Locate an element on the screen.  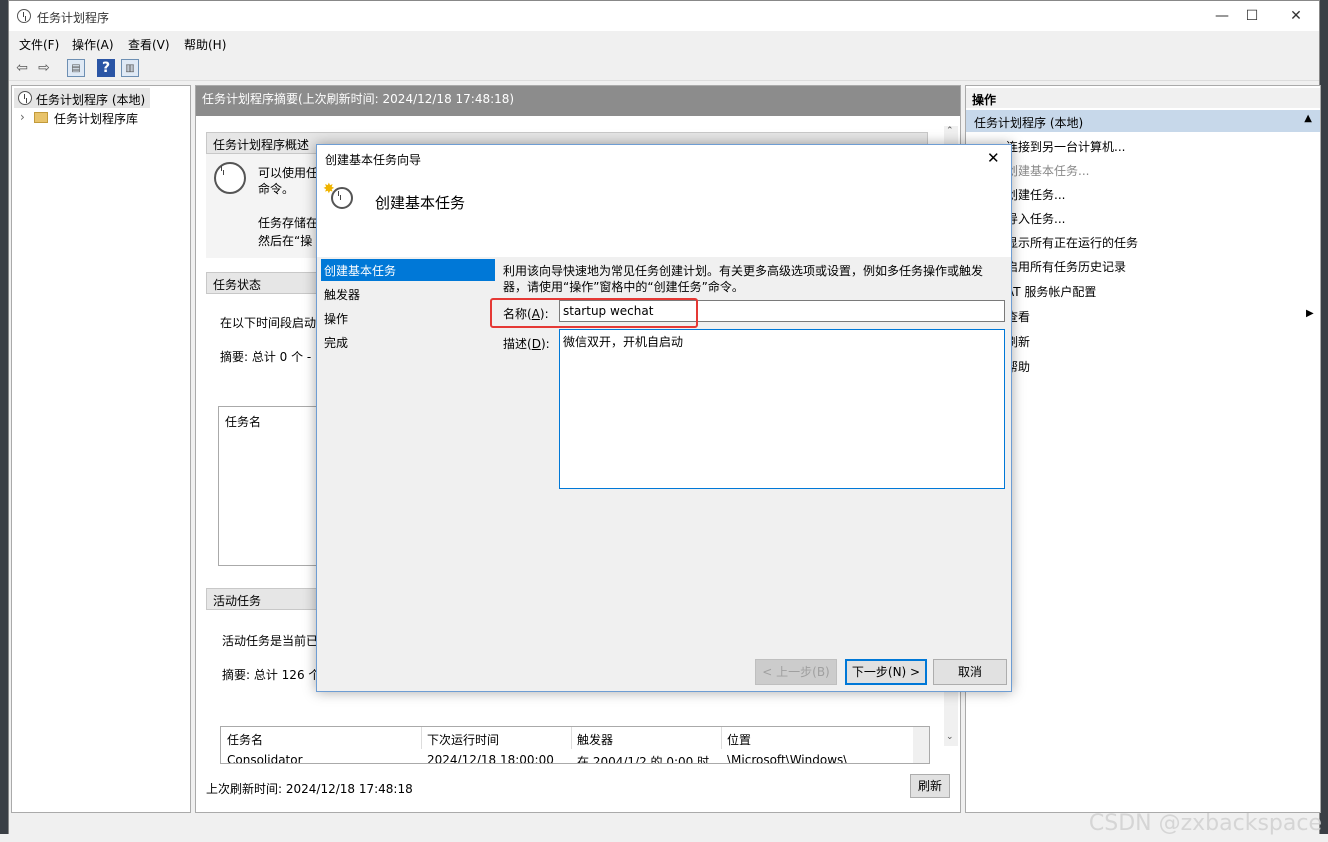
table-cell: 2024/12/18 18:00:00 is located at coordinates (490, 758).